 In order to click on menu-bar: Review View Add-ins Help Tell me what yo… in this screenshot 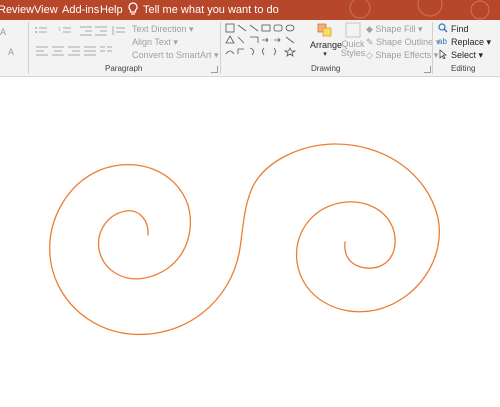, I will do `click(250, 10)`.